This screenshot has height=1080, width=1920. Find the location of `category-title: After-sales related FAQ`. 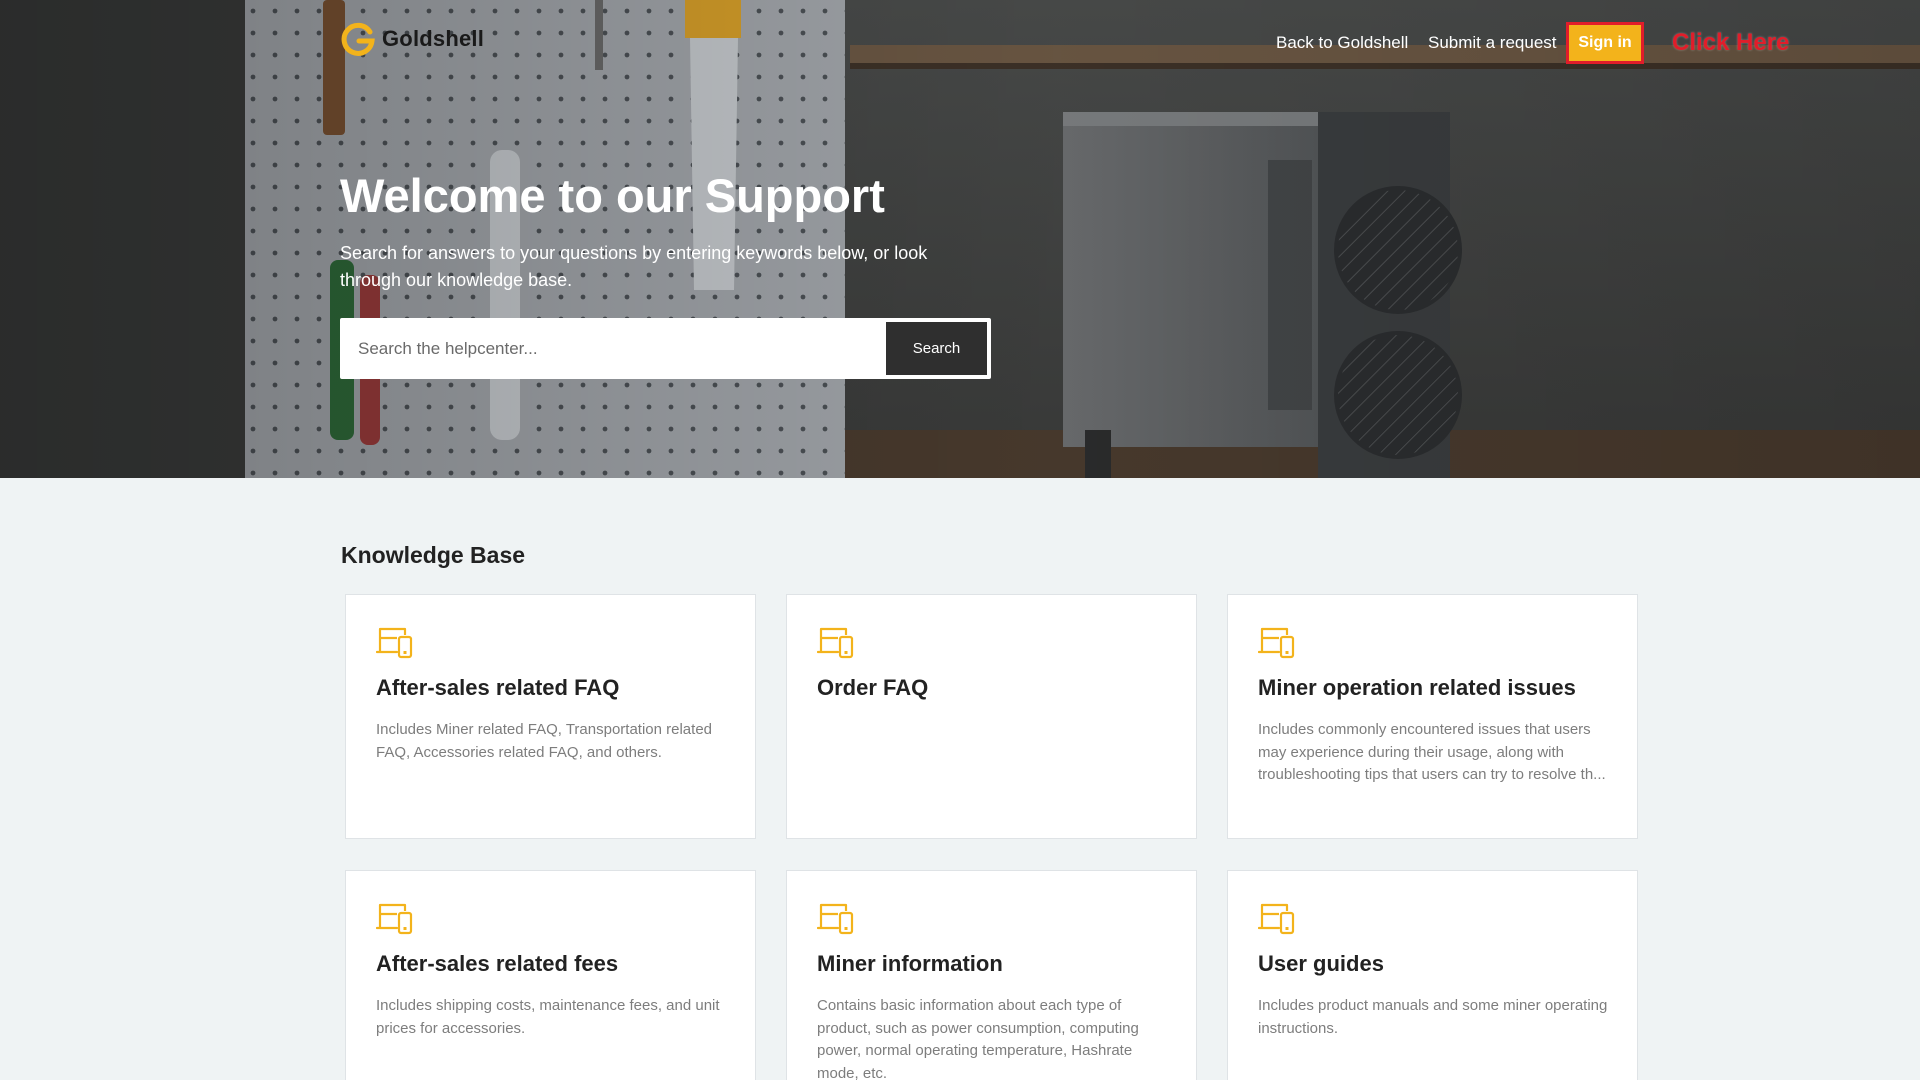

category-title: After-sales related FAQ is located at coordinates (556, 688).